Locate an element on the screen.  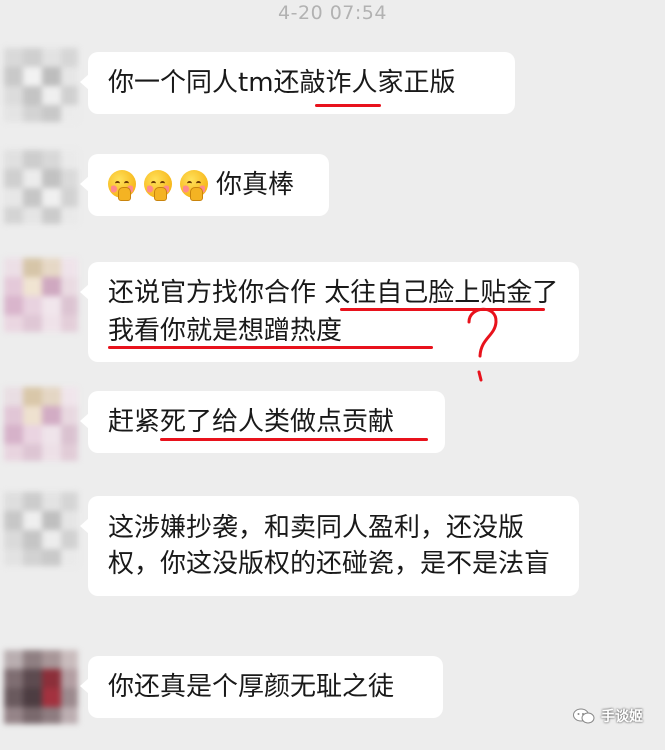
message-text: 你还真是个厚颜无耻之徒 is located at coordinates (251, 687).